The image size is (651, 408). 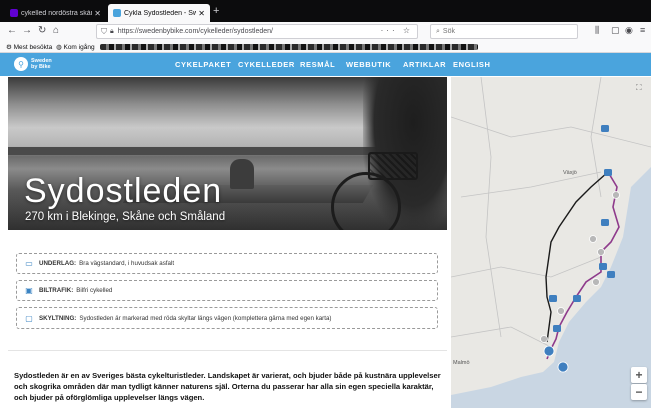 I want to click on tab-title: Cykla Sydostleden - Sweden b, so click(x=160, y=13).